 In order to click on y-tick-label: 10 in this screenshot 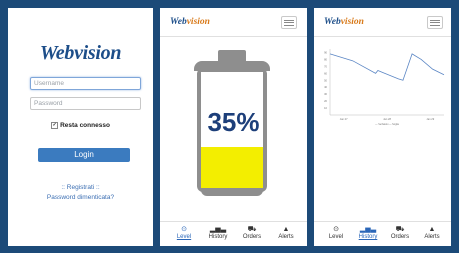, I will do `click(325, 108)`.